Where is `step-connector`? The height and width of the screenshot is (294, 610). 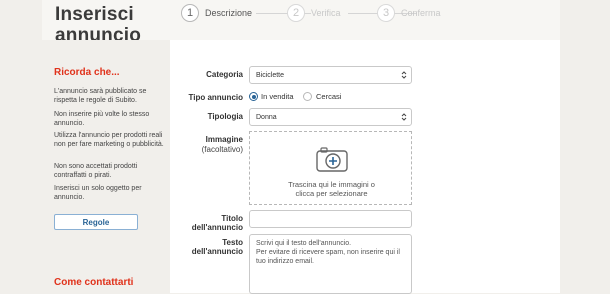 step-connector is located at coordinates (363, 13).